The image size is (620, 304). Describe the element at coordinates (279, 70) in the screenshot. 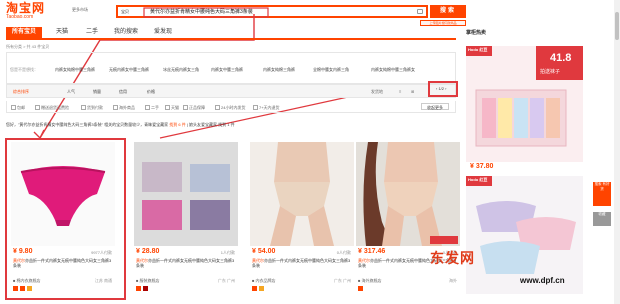

I see `related-item: 内裤女纯棉三角裤` at that location.